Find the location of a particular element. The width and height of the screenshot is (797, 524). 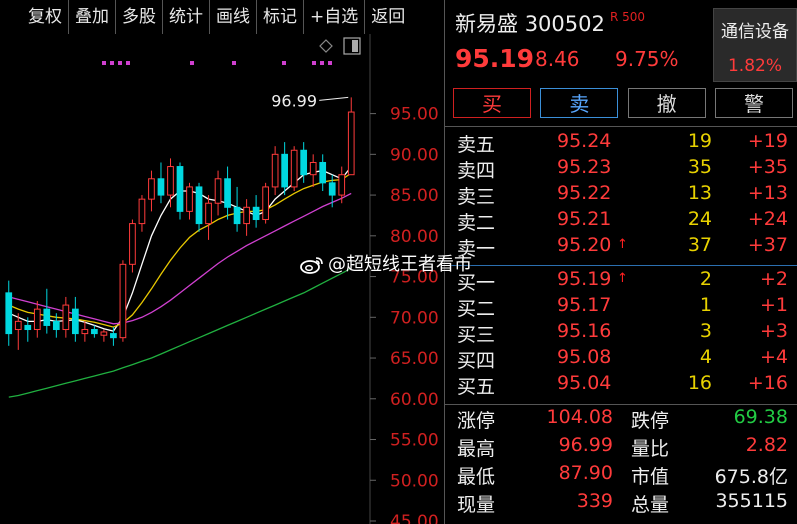

toolbar-restore-rights-button: 复权 is located at coordinates (34, 17).